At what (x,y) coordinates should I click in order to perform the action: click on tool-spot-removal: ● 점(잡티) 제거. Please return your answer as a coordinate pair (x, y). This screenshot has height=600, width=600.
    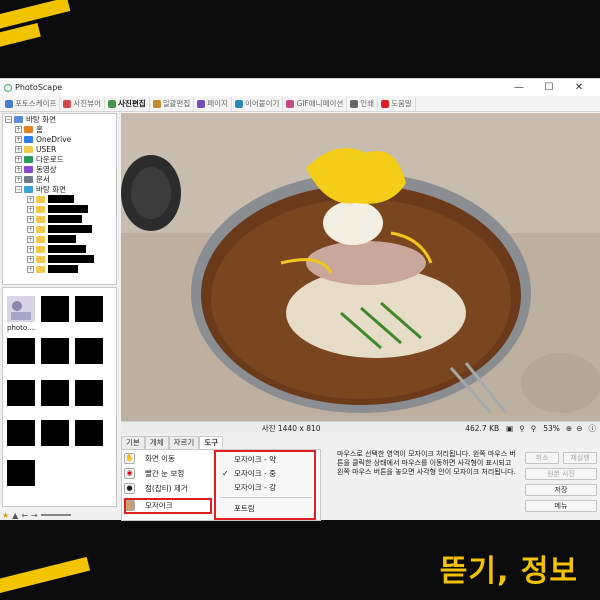
    Looking at the image, I should click on (156, 488).